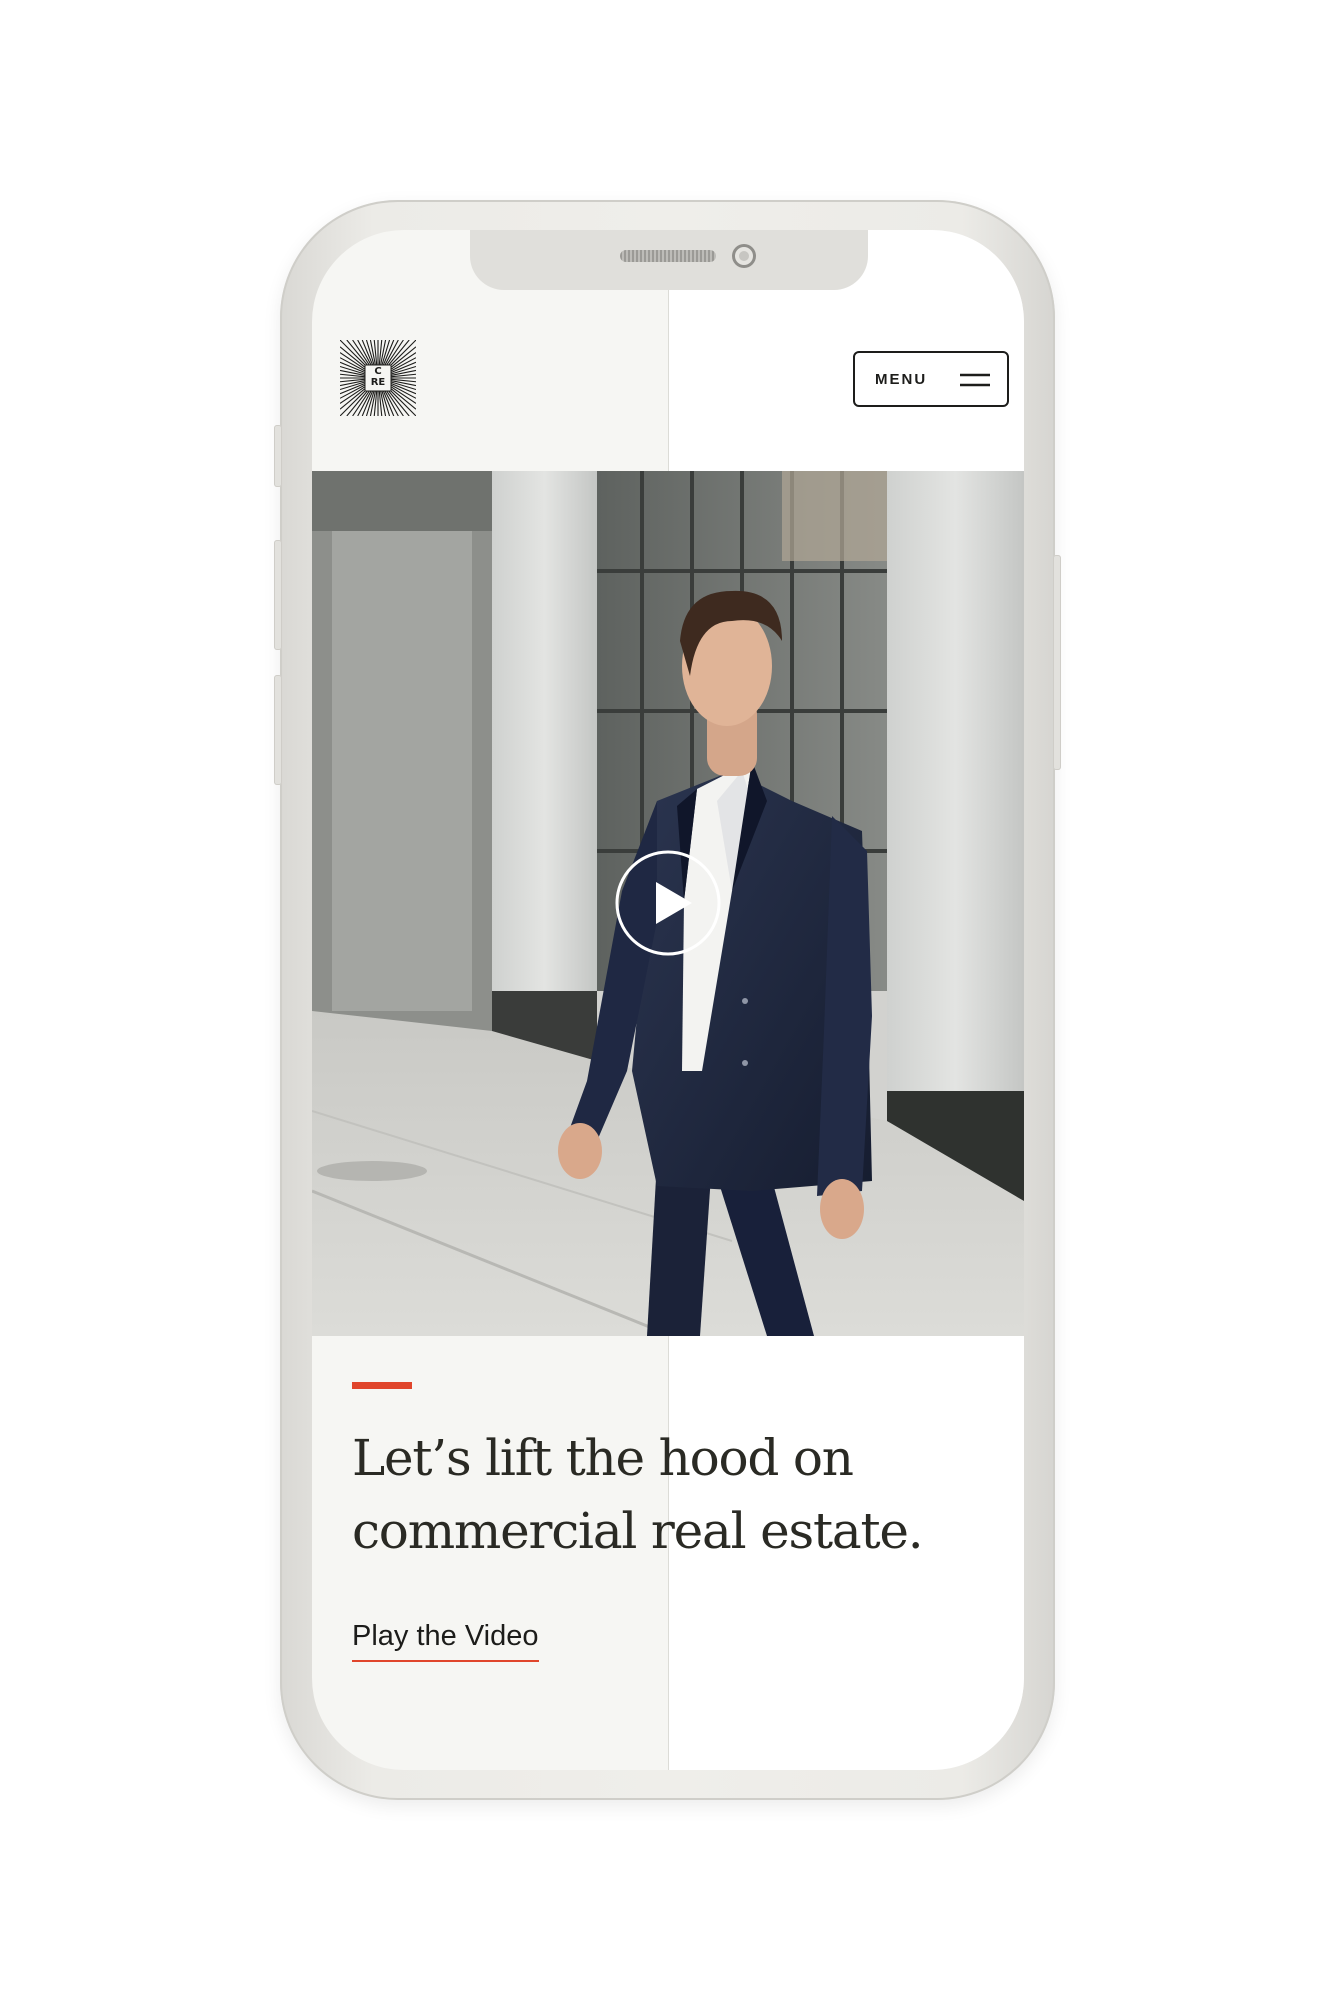 The image size is (1333, 2000). I want to click on menu-label: MENU, so click(901, 379).